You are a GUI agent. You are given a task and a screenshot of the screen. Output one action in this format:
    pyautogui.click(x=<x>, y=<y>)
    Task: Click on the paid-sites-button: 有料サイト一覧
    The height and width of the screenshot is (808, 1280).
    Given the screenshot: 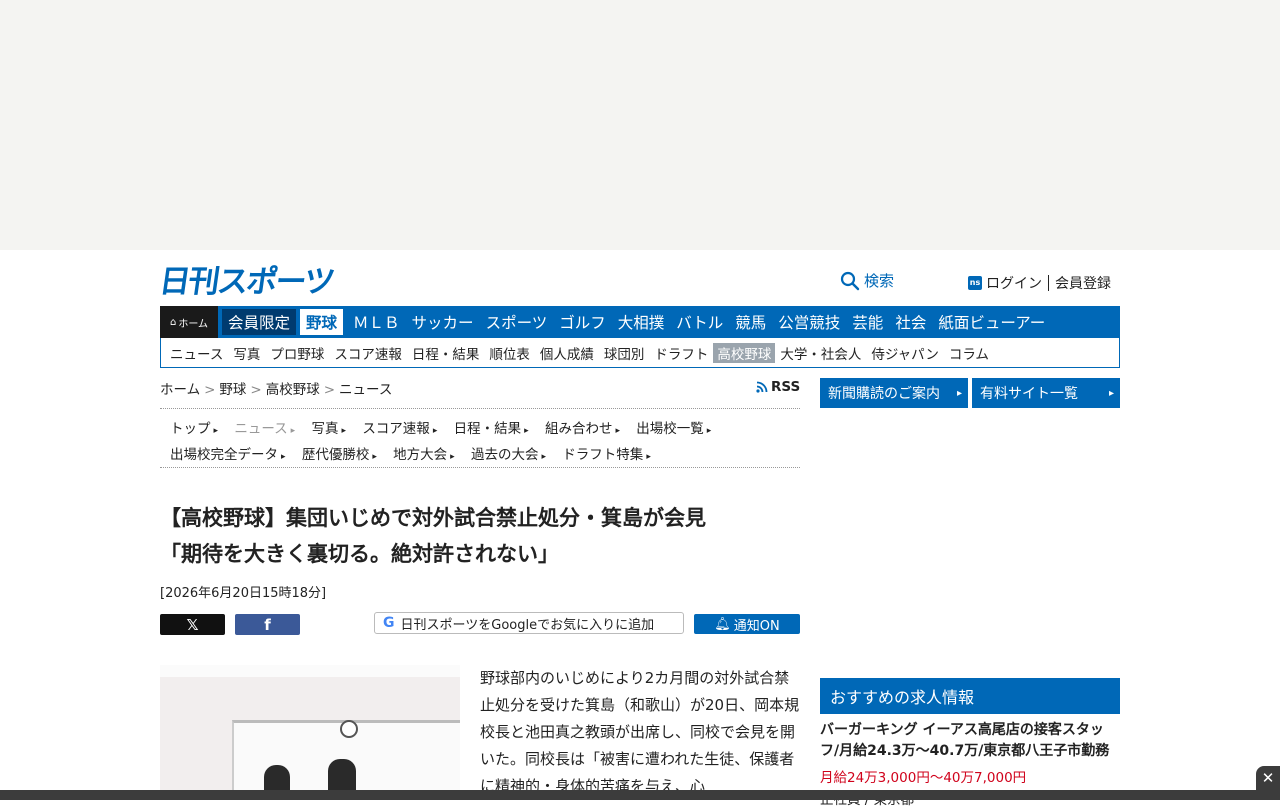 What is the action you would take?
    pyautogui.click(x=1046, y=393)
    